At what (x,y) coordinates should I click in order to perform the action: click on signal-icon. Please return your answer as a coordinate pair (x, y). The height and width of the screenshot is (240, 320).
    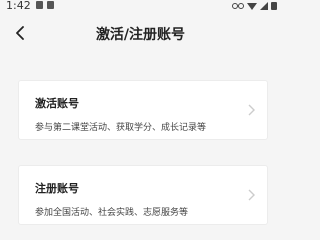
    Looking at the image, I should click on (264, 5).